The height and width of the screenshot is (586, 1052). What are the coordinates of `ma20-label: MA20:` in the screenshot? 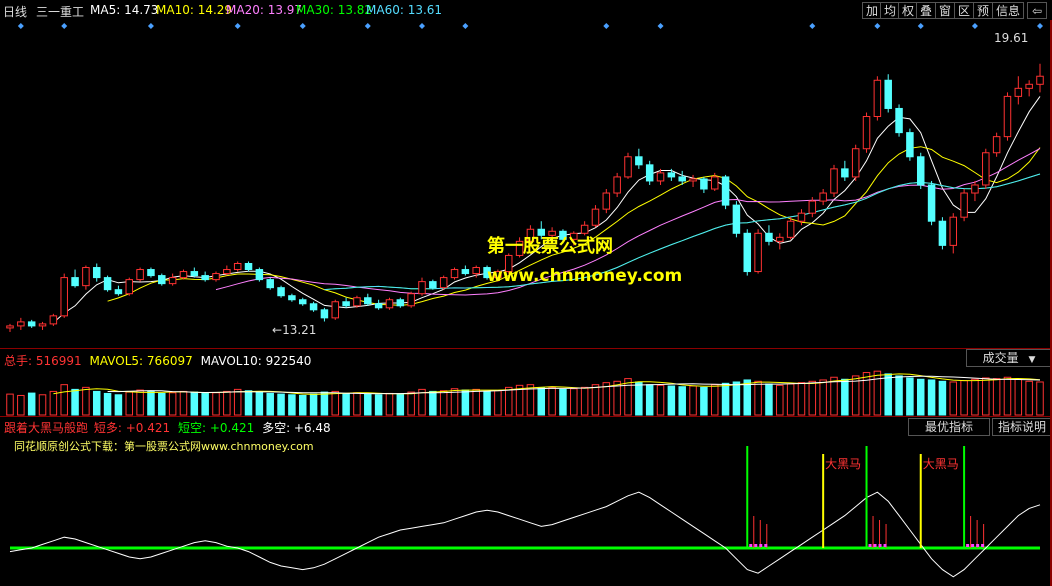 It's located at (247, 10).